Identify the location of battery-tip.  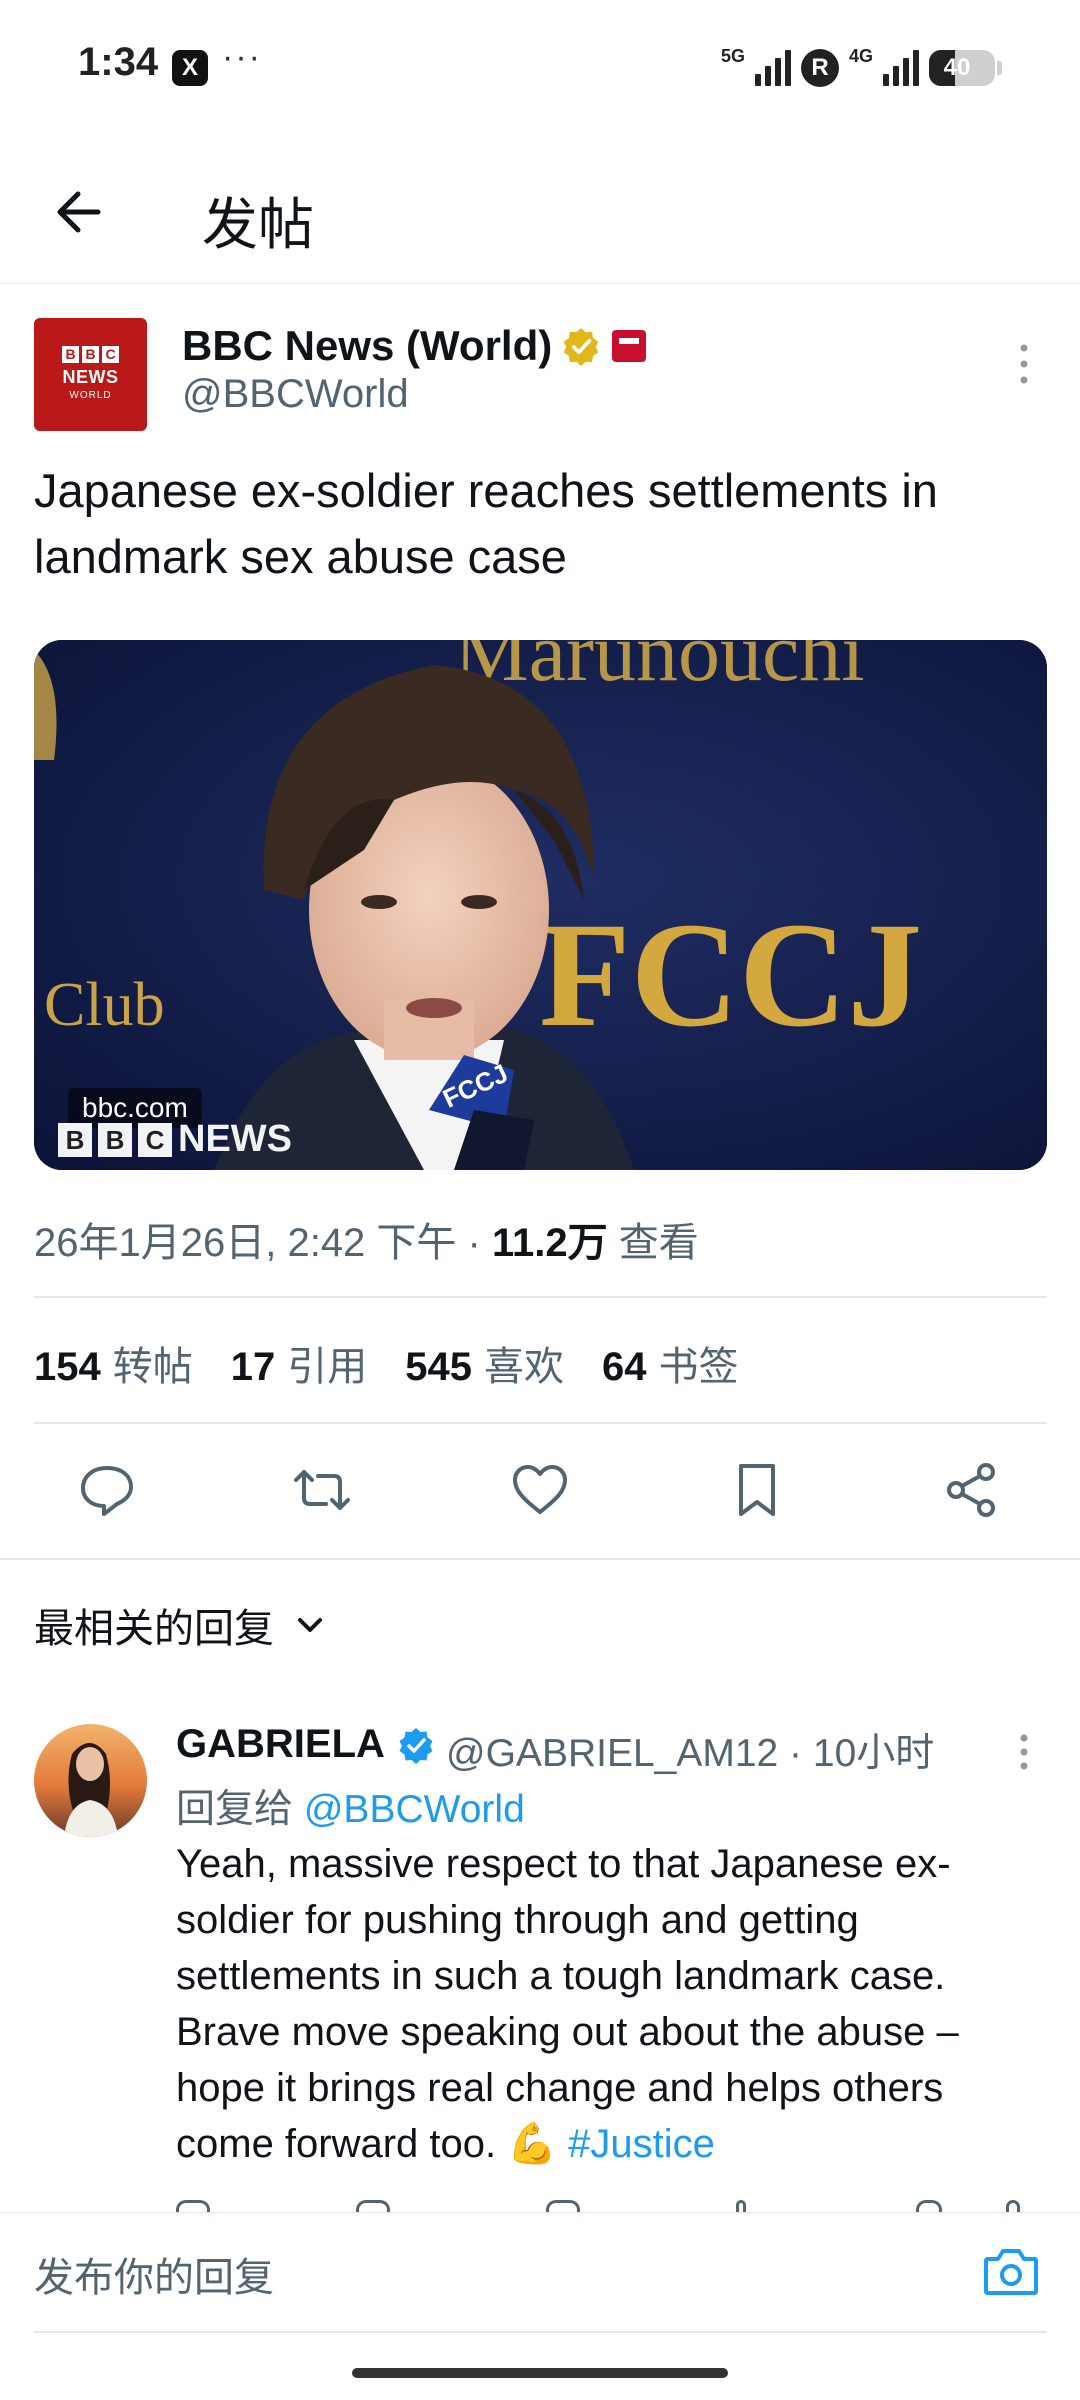
(999, 68).